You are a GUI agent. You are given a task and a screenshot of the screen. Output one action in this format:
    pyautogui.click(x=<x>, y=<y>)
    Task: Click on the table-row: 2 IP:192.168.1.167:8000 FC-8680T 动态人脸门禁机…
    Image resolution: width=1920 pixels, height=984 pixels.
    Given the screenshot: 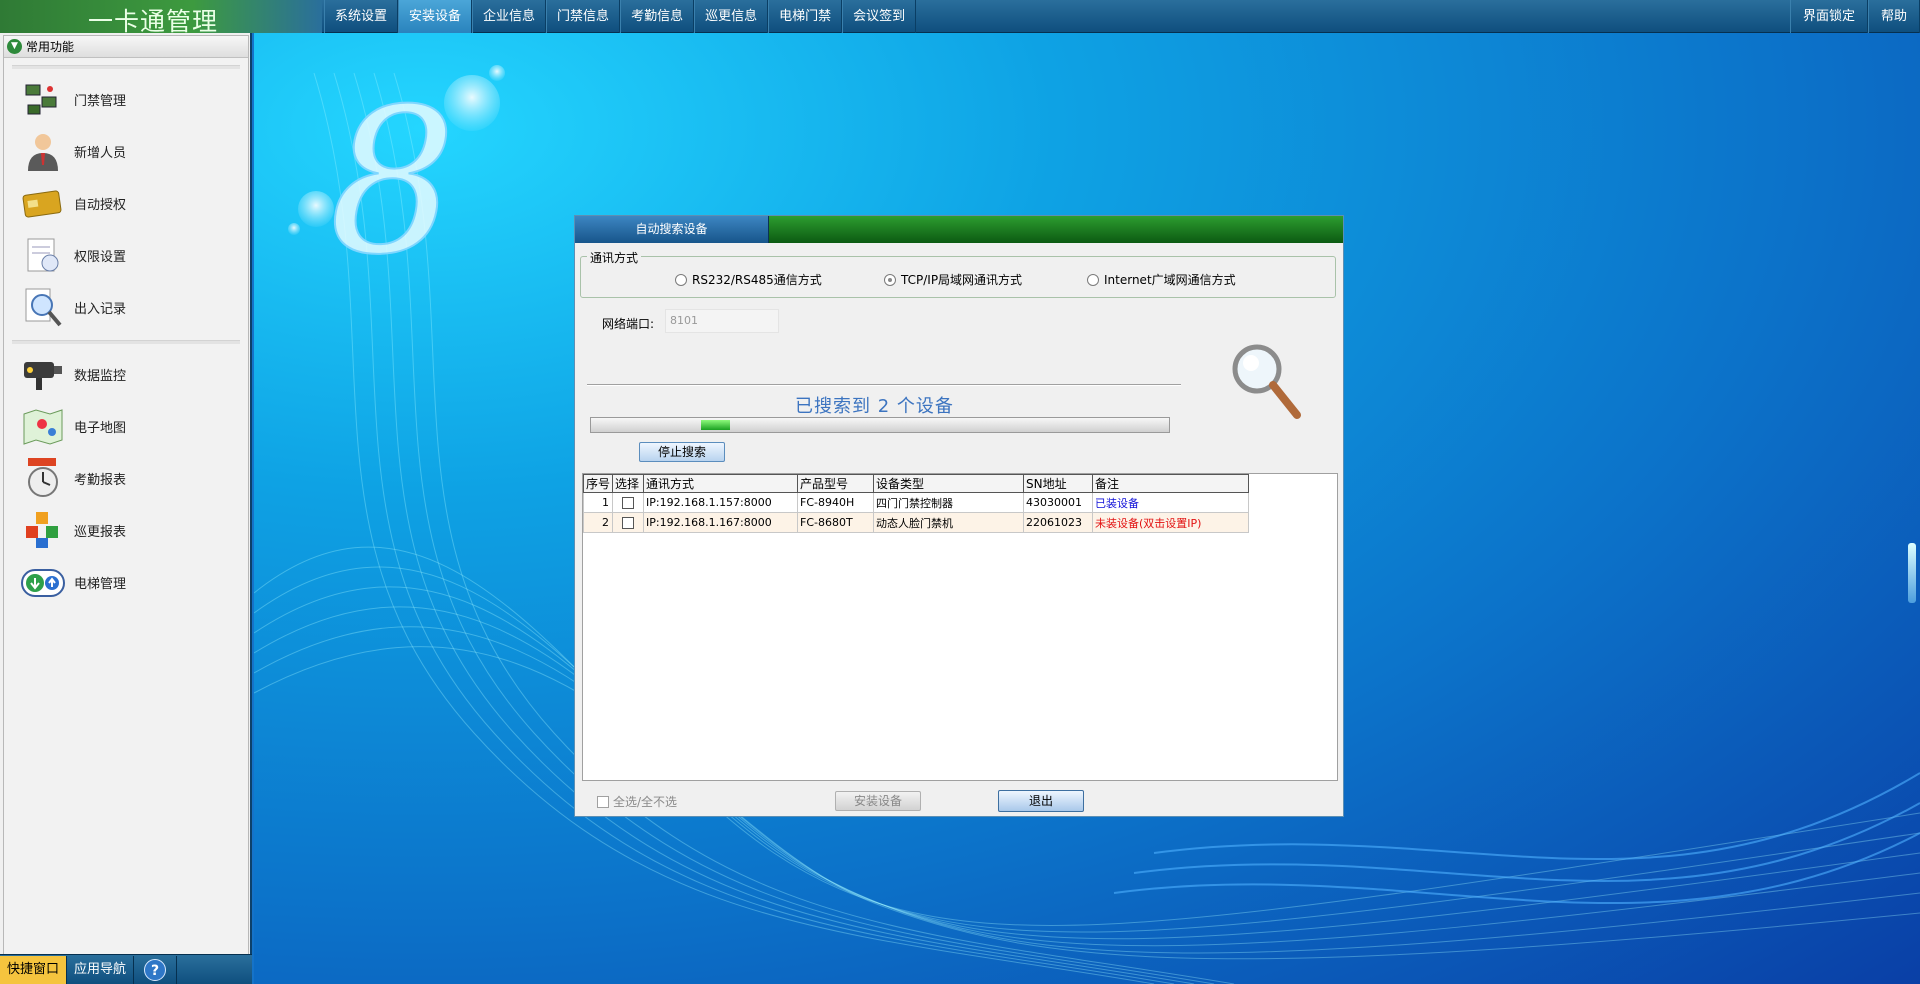 What is the action you would take?
    pyautogui.click(x=916, y=522)
    